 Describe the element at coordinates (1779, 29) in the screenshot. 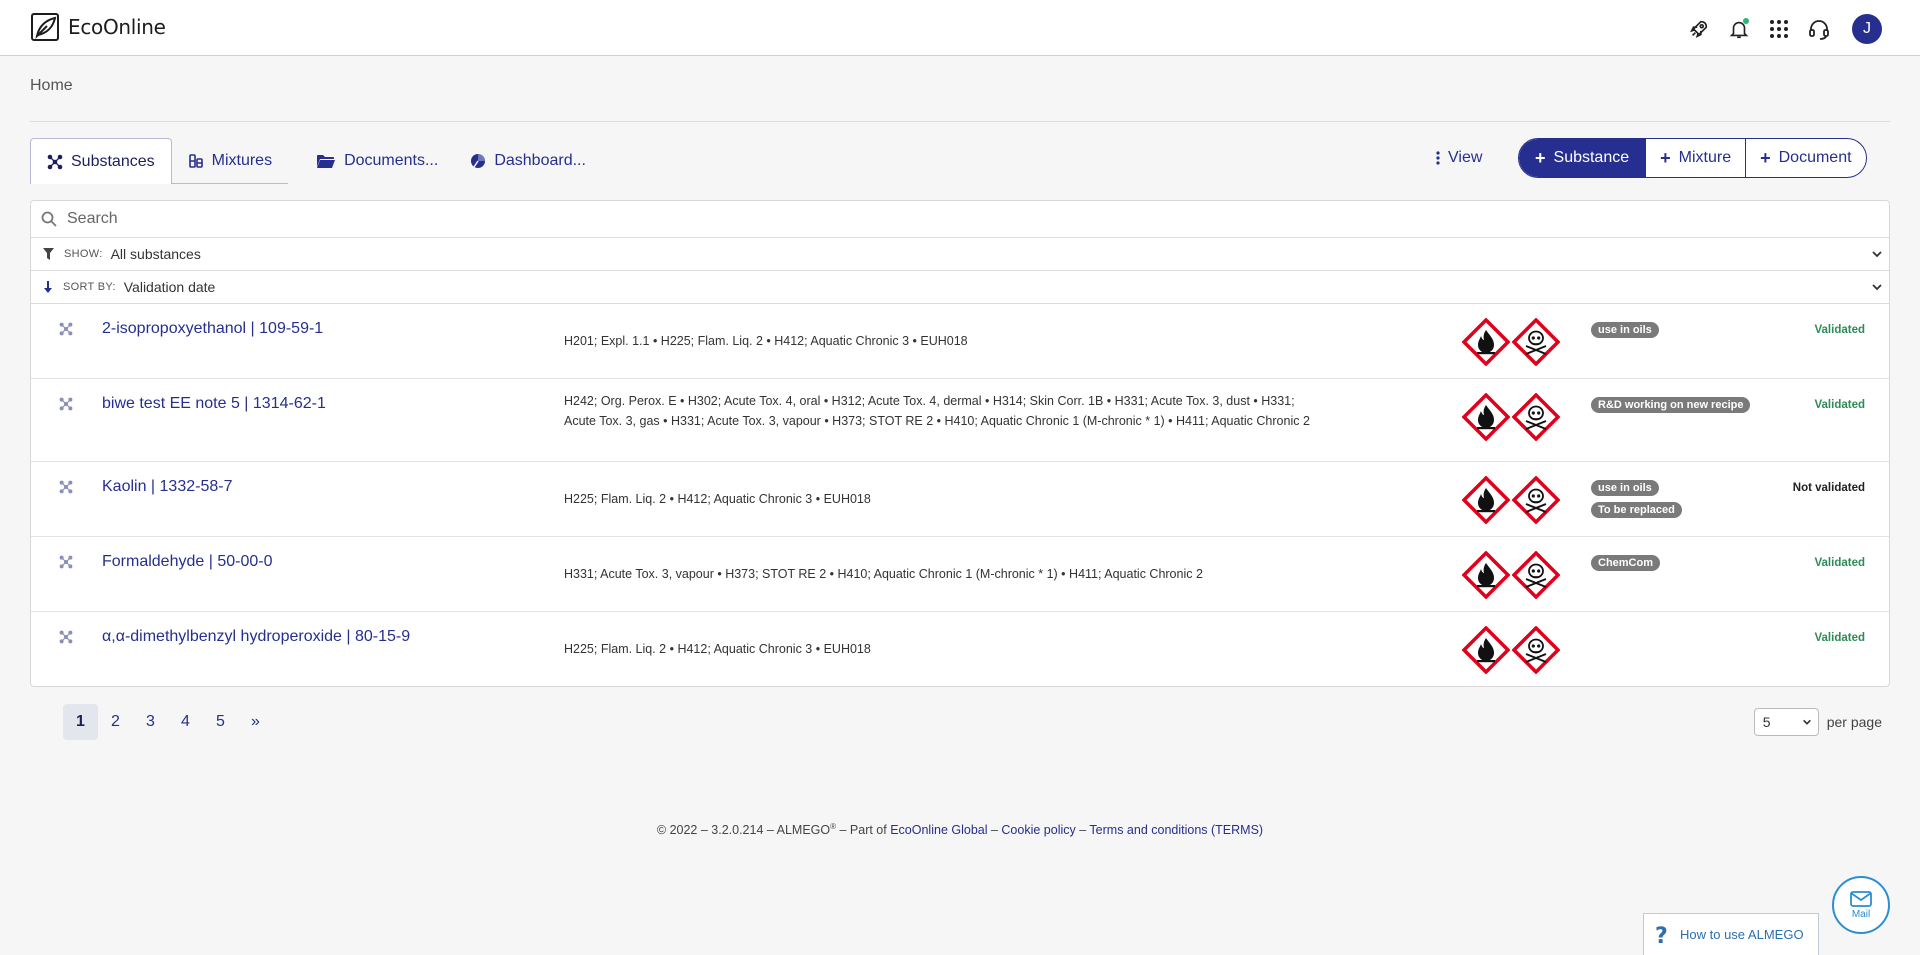

I see `apps-grid-icon` at that location.